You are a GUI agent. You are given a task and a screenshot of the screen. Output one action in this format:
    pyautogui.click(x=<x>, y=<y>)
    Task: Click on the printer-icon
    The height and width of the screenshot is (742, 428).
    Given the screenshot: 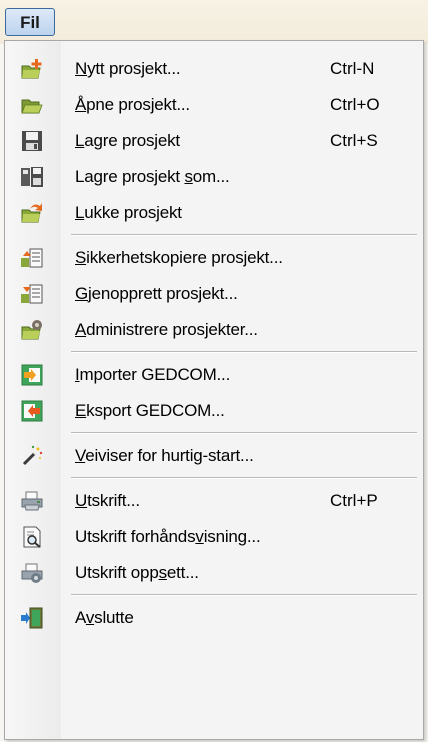 What is the action you would take?
    pyautogui.click(x=32, y=501)
    